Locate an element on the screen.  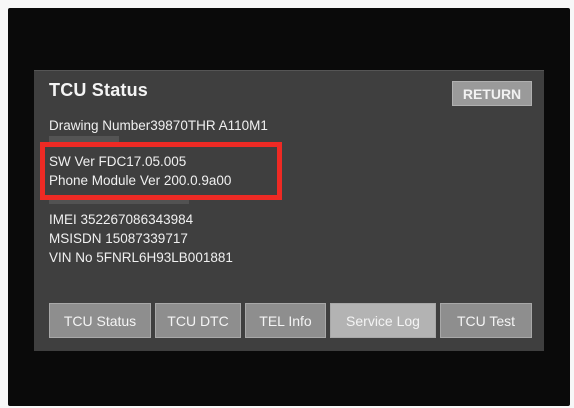
tab-tcu-status: TCU Status is located at coordinates (100, 320).